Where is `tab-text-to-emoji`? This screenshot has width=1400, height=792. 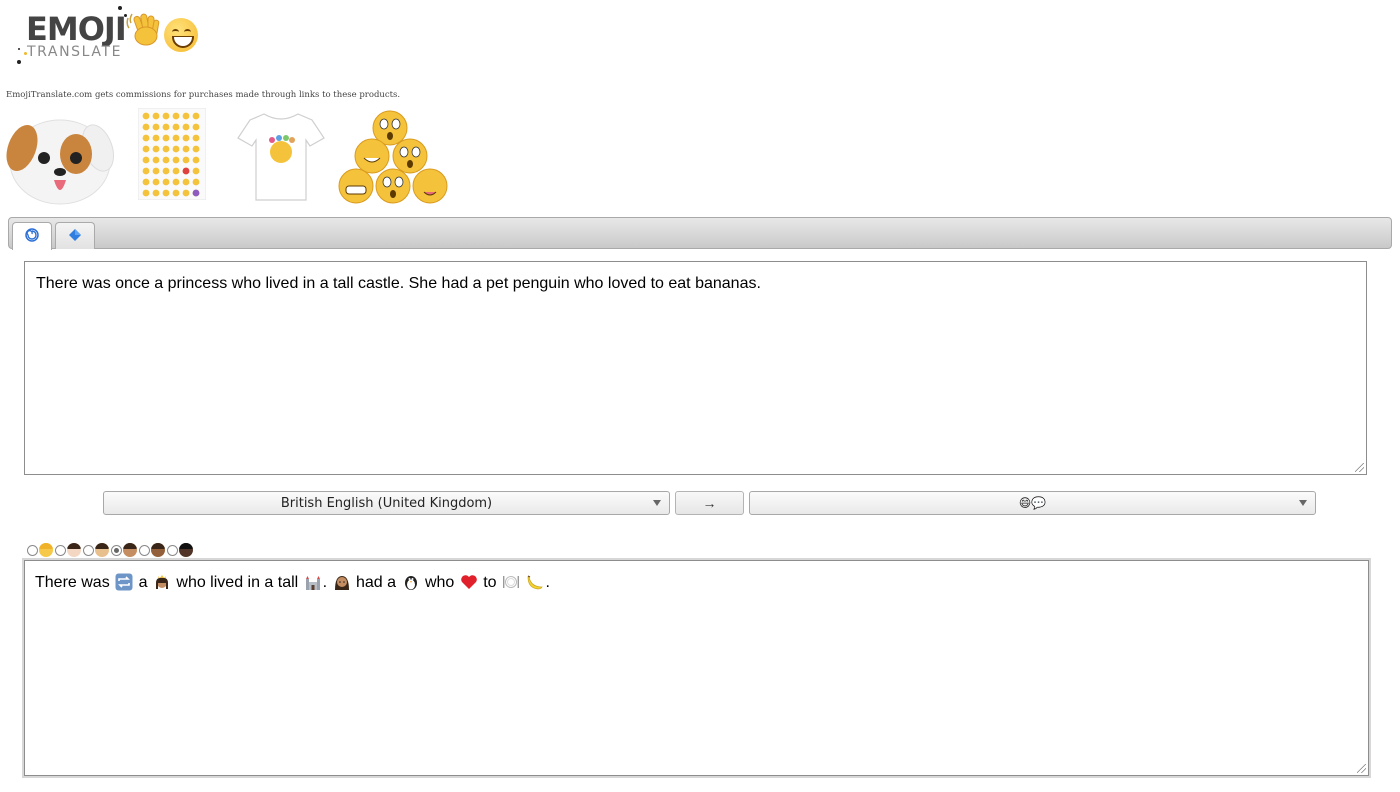
tab-text-to-emoji is located at coordinates (32, 236).